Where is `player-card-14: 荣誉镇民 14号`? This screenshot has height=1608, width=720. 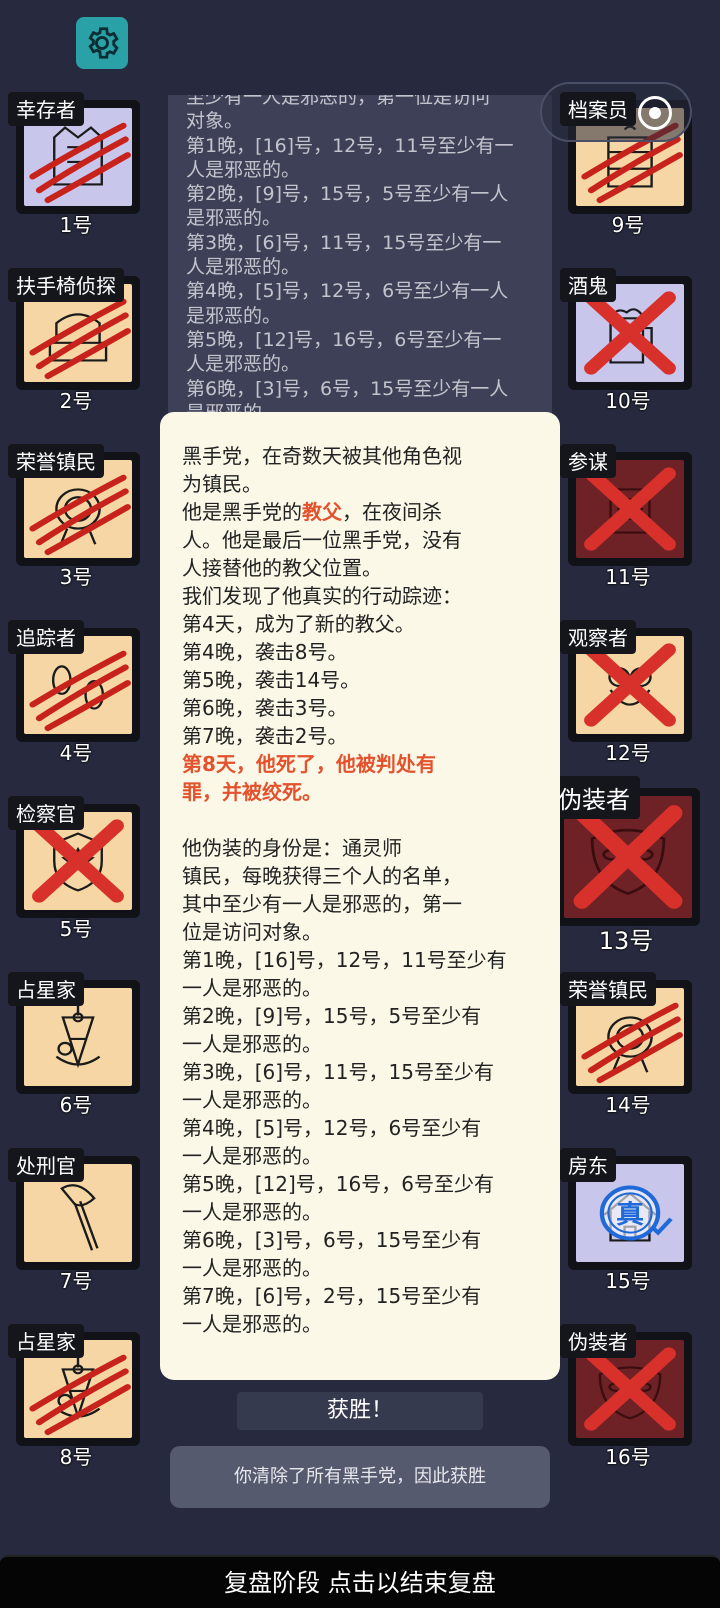
player-card-14: 荣誉镇民 14号 is located at coordinates (628, 1044).